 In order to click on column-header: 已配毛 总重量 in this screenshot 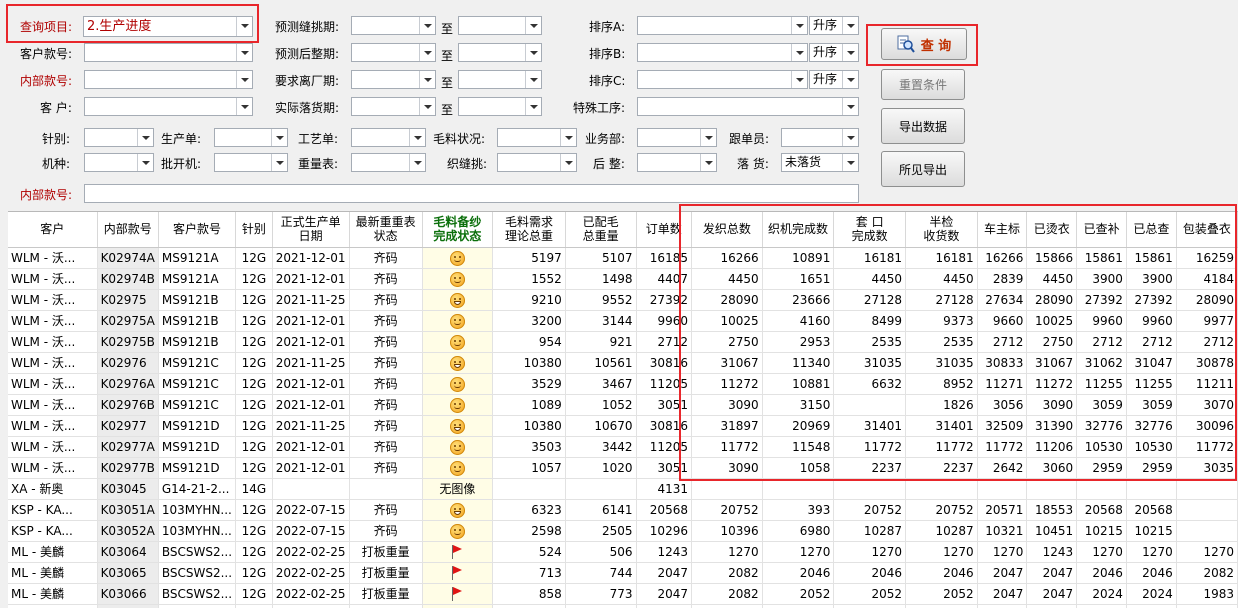, I will do `click(601, 230)`.